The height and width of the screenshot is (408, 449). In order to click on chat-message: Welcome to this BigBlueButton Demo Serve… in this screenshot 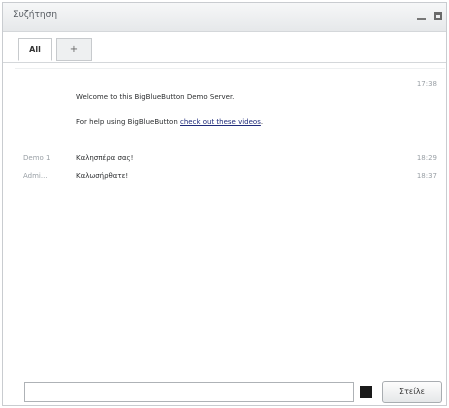, I will do `click(229, 97)`.